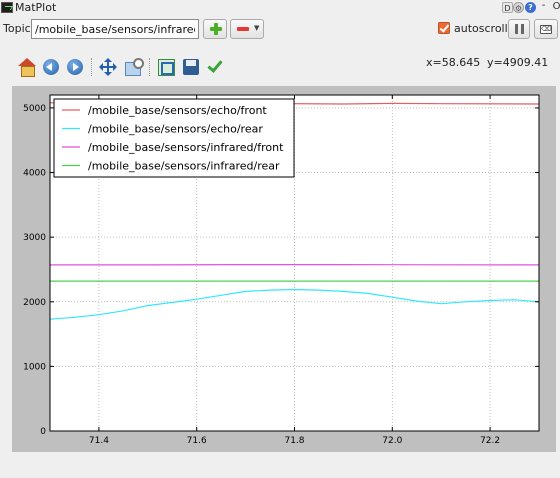 Image resolution: width=560 pixels, height=478 pixels. What do you see at coordinates (186, 147) in the screenshot?
I see `legend-label-2: /mobile_base/sensors/infrared/front` at bounding box center [186, 147].